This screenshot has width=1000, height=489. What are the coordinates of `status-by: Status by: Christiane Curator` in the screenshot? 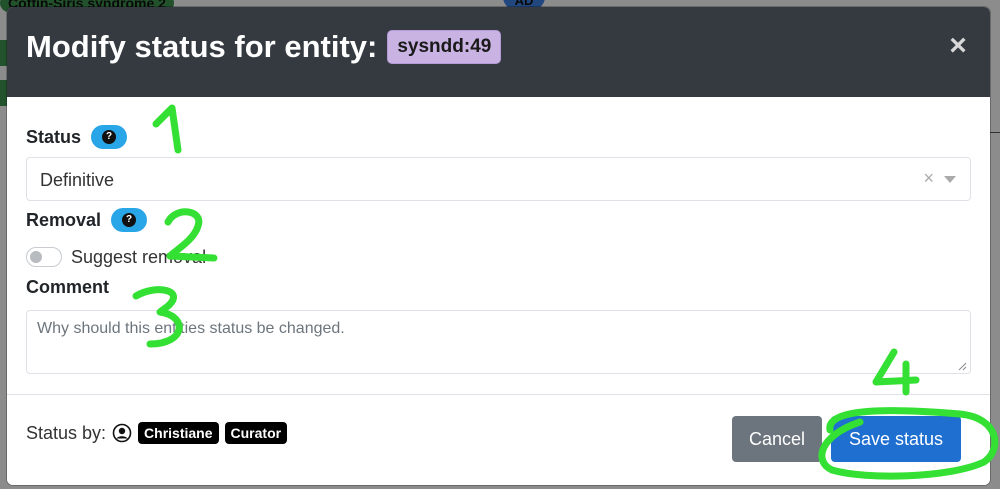 It's located at (157, 433).